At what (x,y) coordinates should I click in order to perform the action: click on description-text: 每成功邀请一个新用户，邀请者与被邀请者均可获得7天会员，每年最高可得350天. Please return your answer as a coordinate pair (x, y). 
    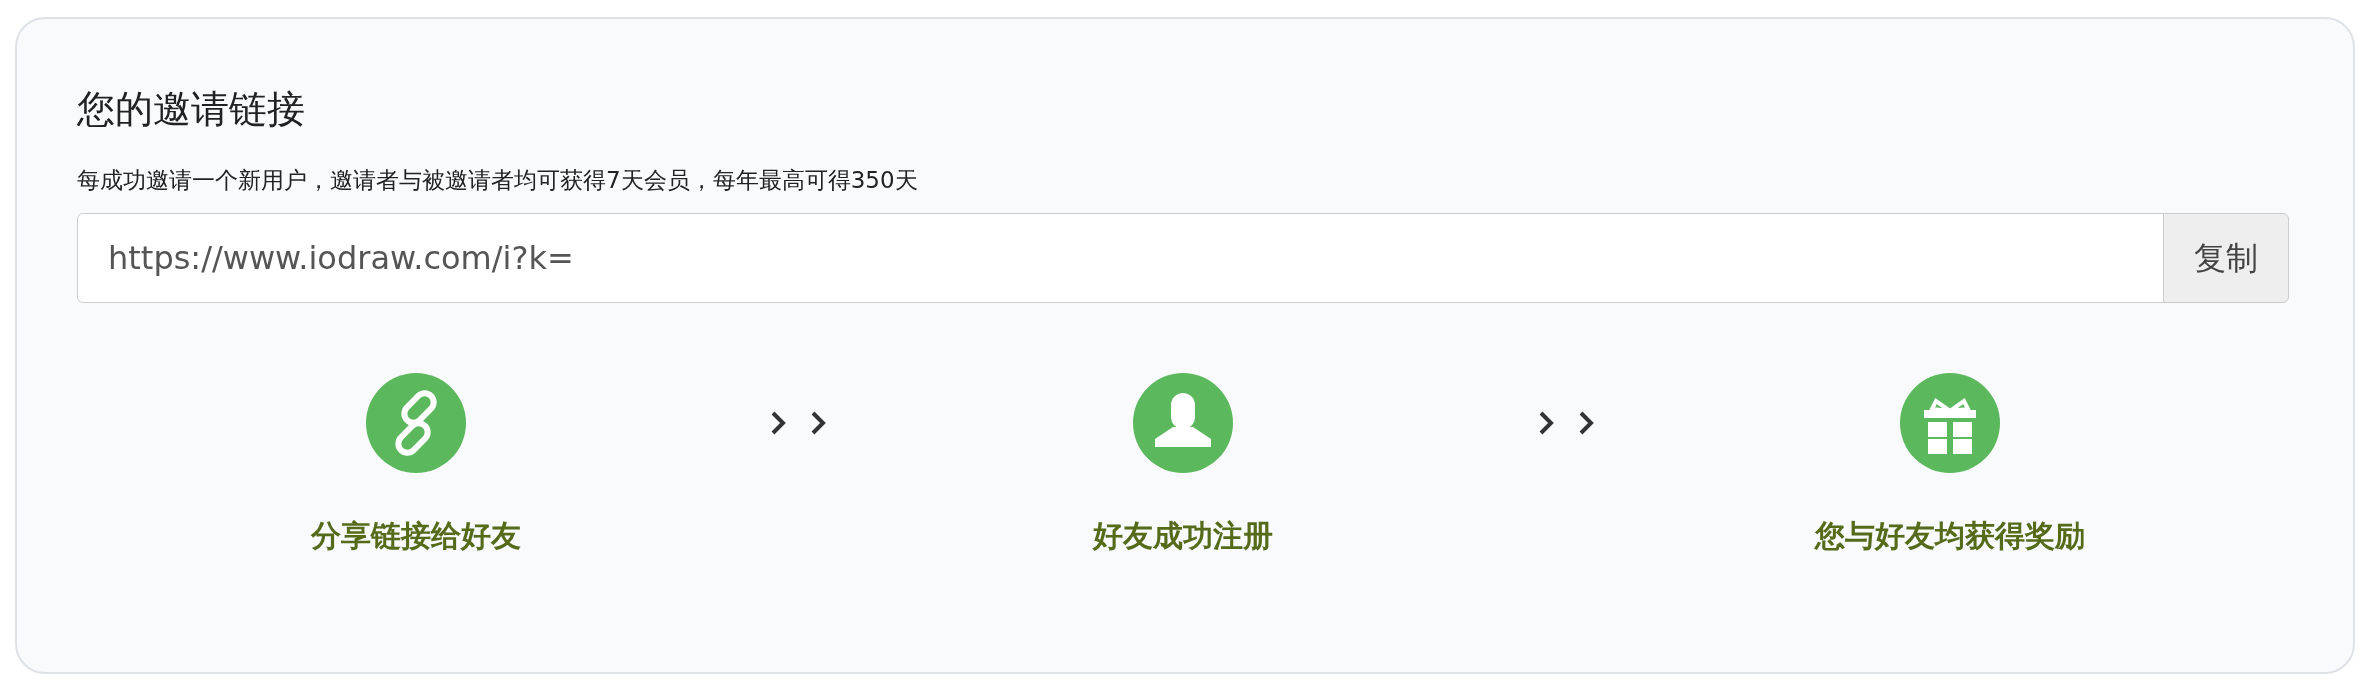
    Looking at the image, I should click on (498, 180).